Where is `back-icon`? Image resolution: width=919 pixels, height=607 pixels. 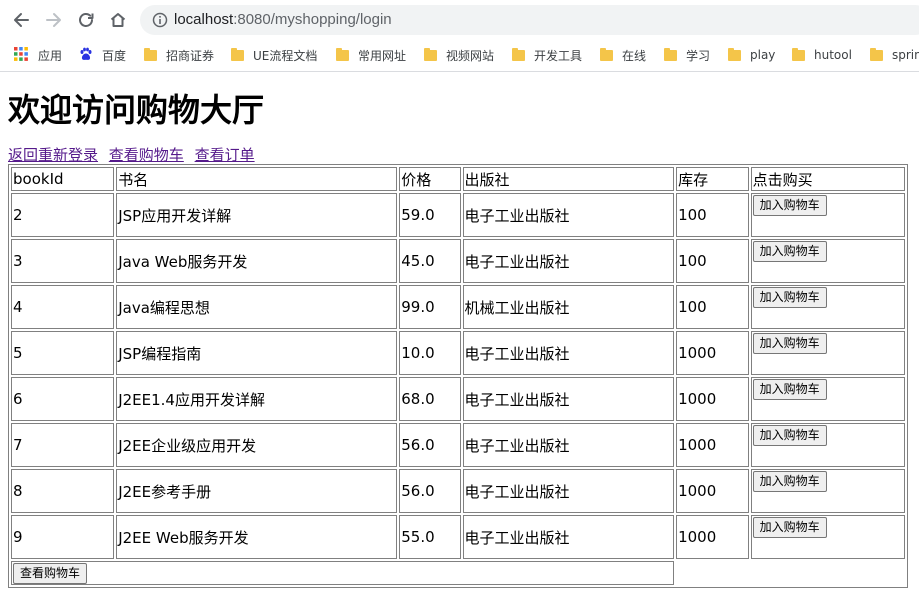 back-icon is located at coordinates (21, 20).